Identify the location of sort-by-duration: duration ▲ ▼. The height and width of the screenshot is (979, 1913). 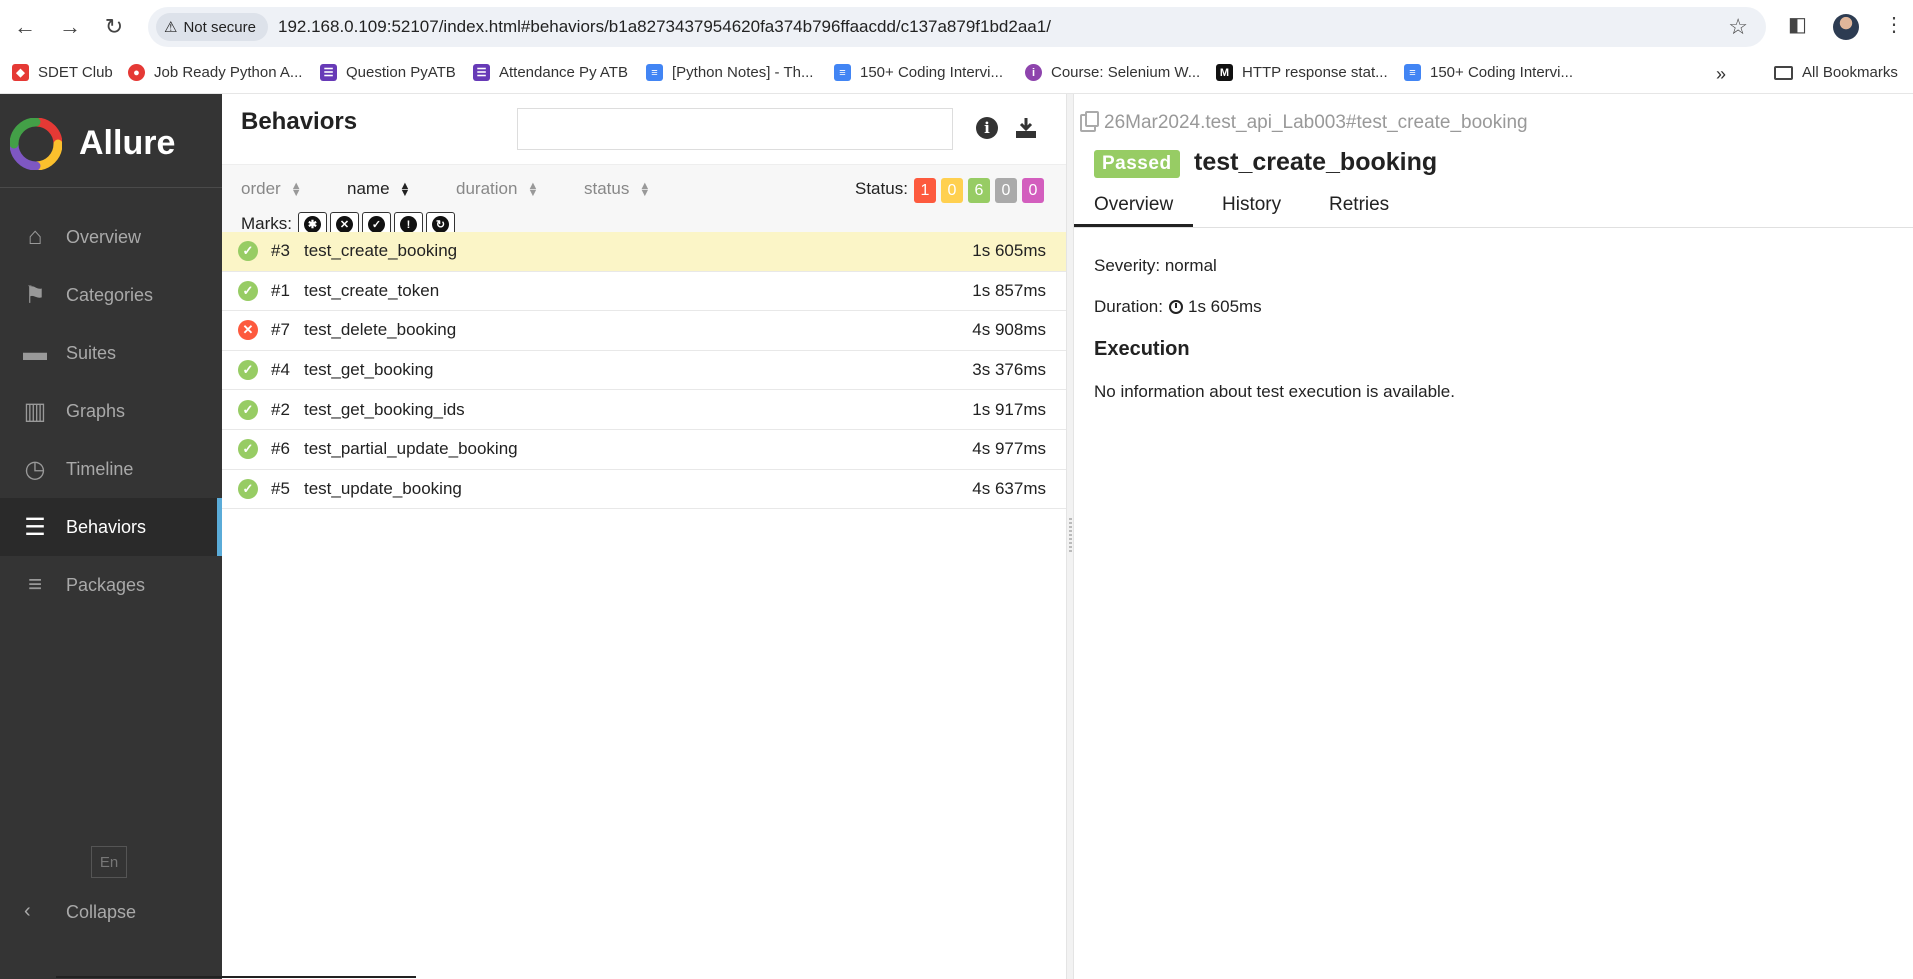
(497, 189).